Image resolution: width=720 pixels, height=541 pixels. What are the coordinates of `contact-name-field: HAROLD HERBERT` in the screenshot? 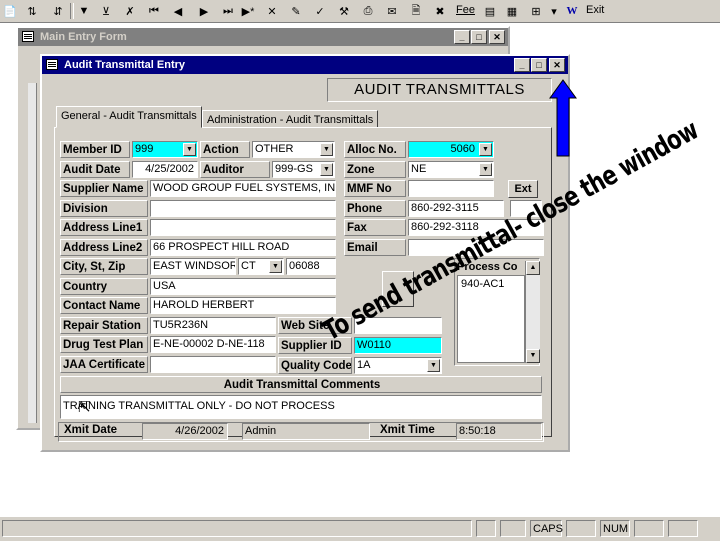 It's located at (243, 305).